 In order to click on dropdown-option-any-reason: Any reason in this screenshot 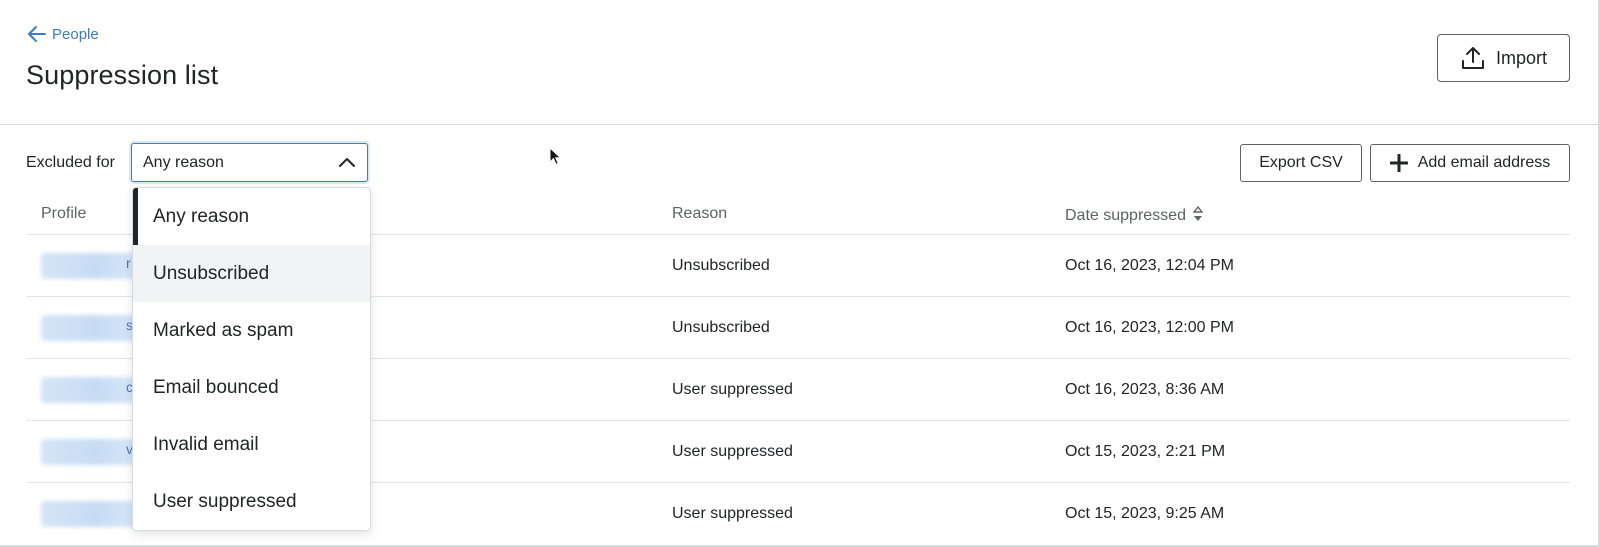, I will do `click(251, 216)`.